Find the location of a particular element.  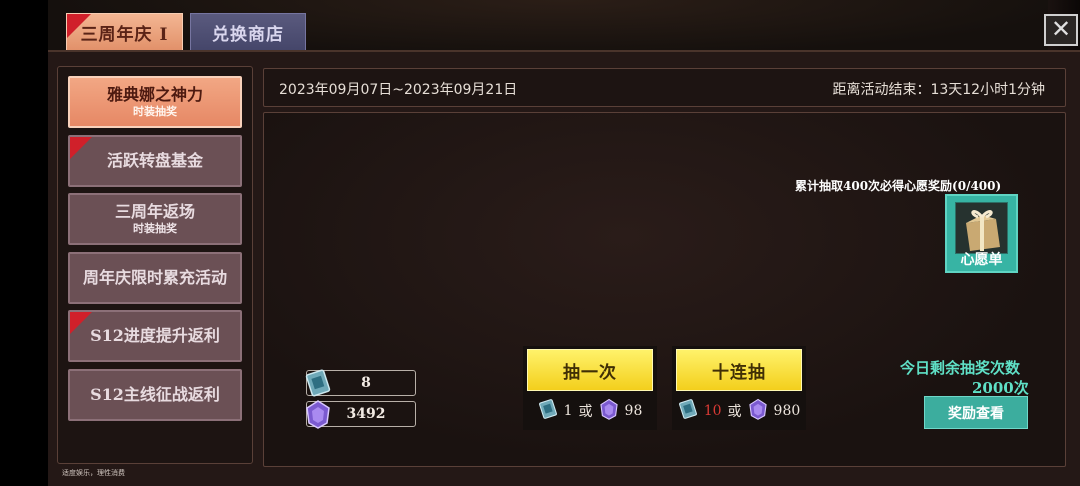

draw-once-button: 抽一次 is located at coordinates (590, 370).